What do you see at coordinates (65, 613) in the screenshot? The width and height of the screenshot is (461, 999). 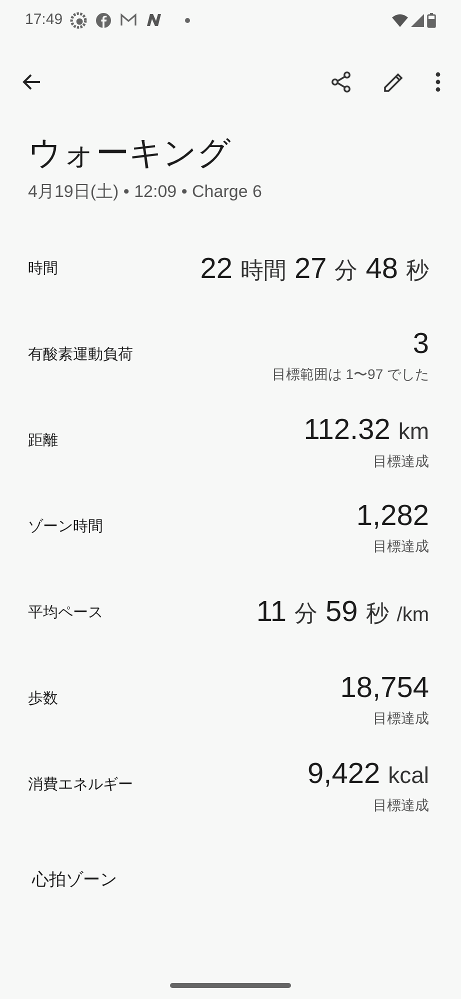 I see `metric-label: 平均ペース` at bounding box center [65, 613].